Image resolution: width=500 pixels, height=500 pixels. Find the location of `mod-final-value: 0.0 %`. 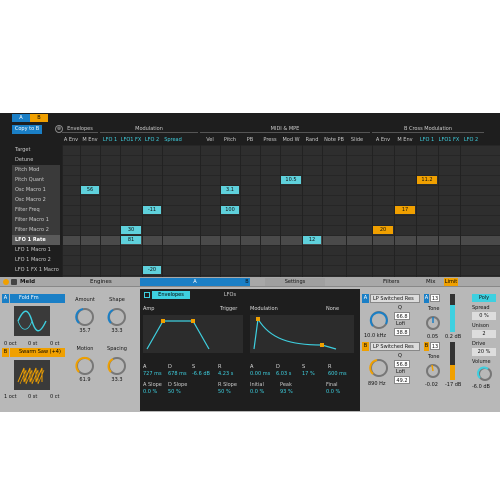

mod-final-value: 0.0 % is located at coordinates (333, 392).